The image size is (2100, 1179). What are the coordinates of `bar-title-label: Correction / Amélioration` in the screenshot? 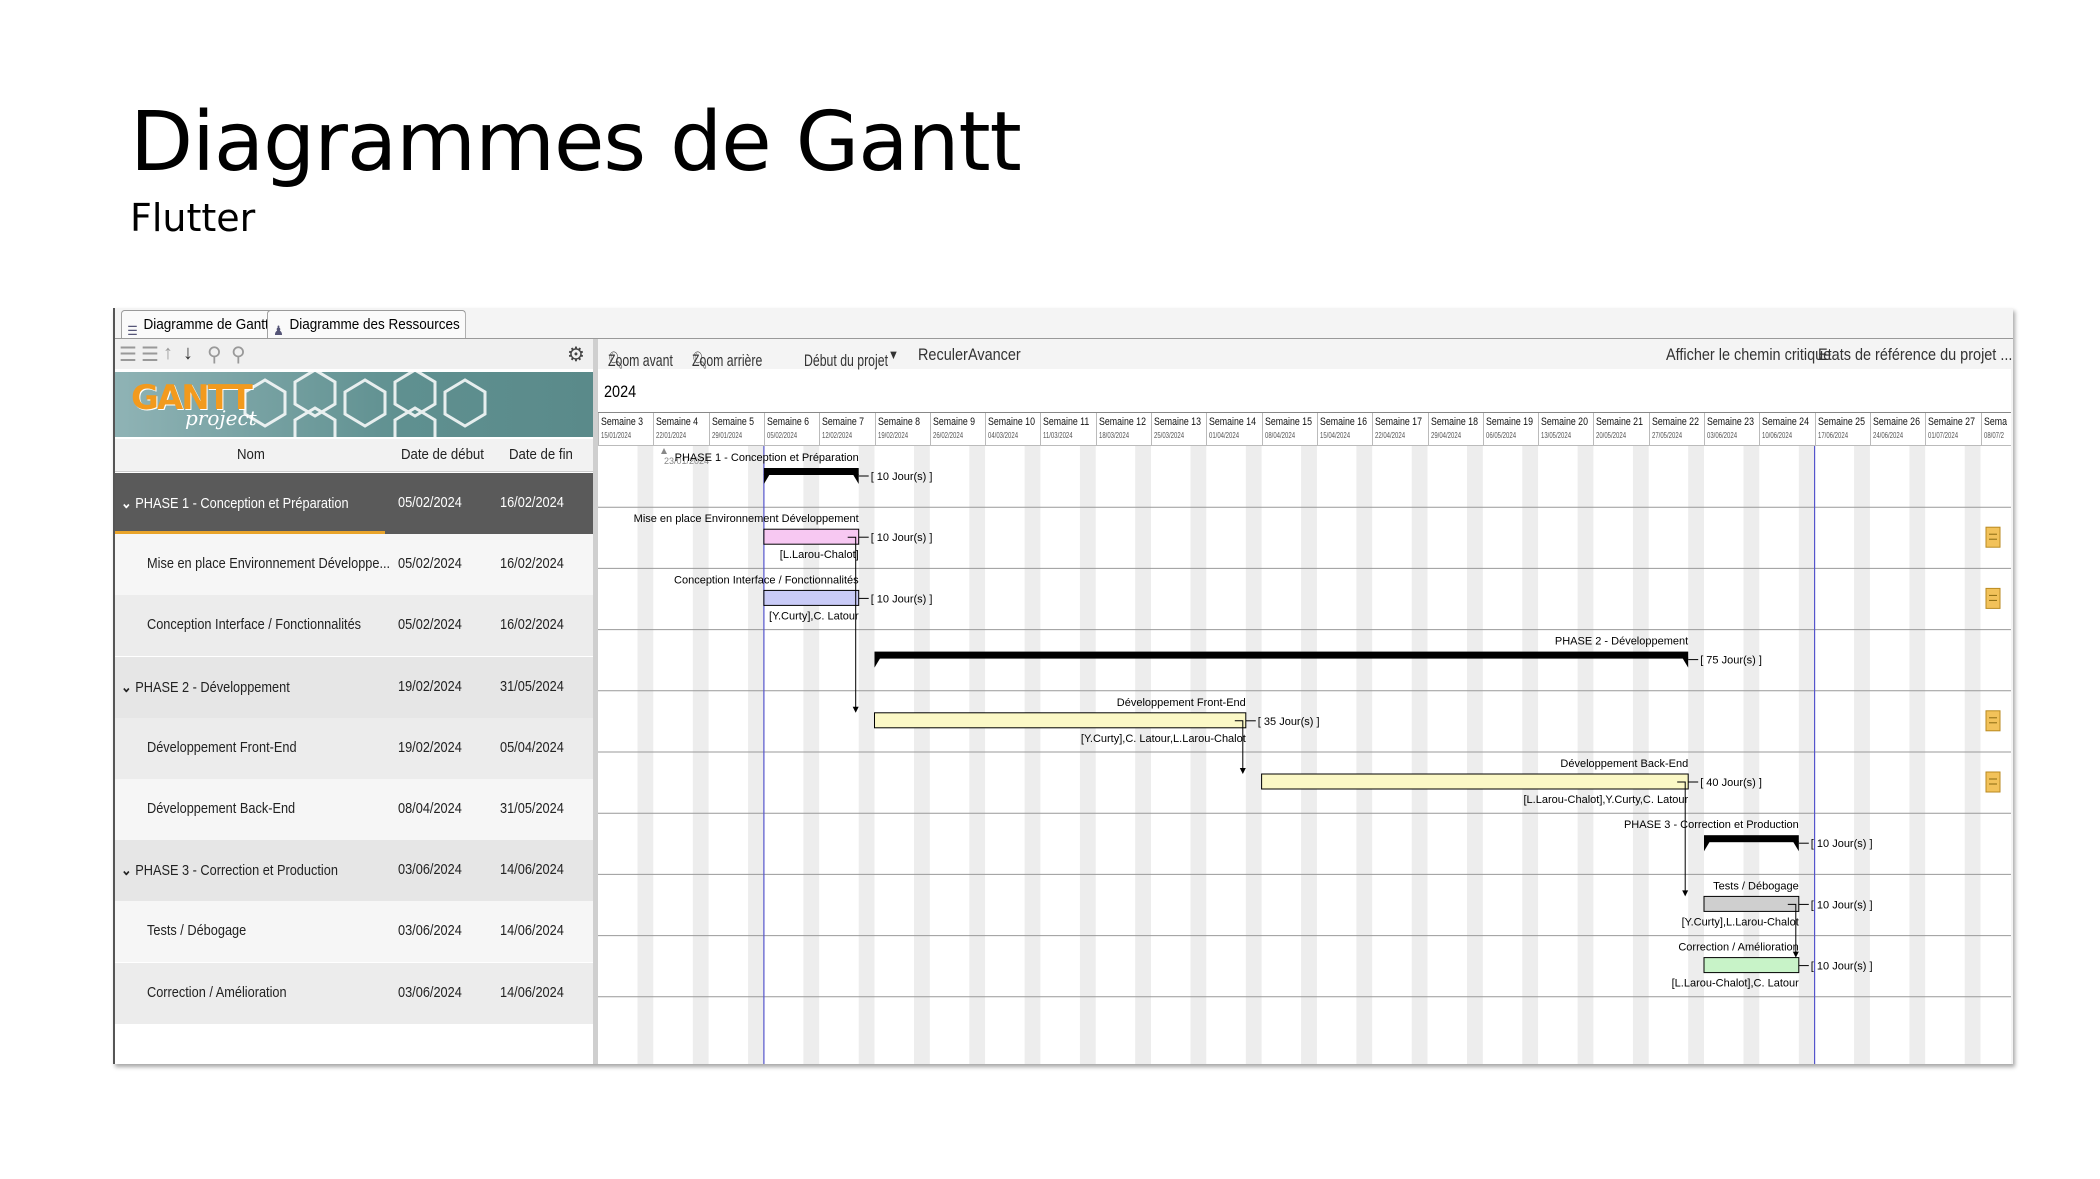 It's located at (1738, 948).